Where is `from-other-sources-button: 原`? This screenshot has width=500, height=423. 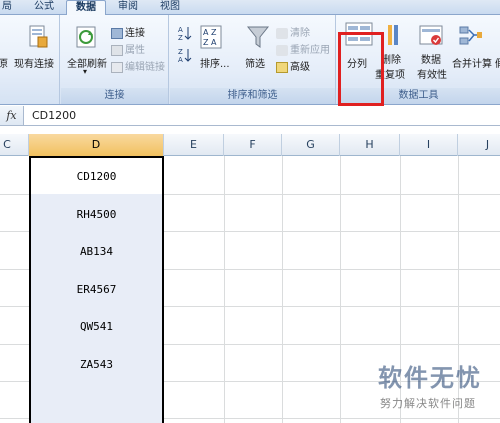 from-other-sources-button: 原 is located at coordinates (4, 62).